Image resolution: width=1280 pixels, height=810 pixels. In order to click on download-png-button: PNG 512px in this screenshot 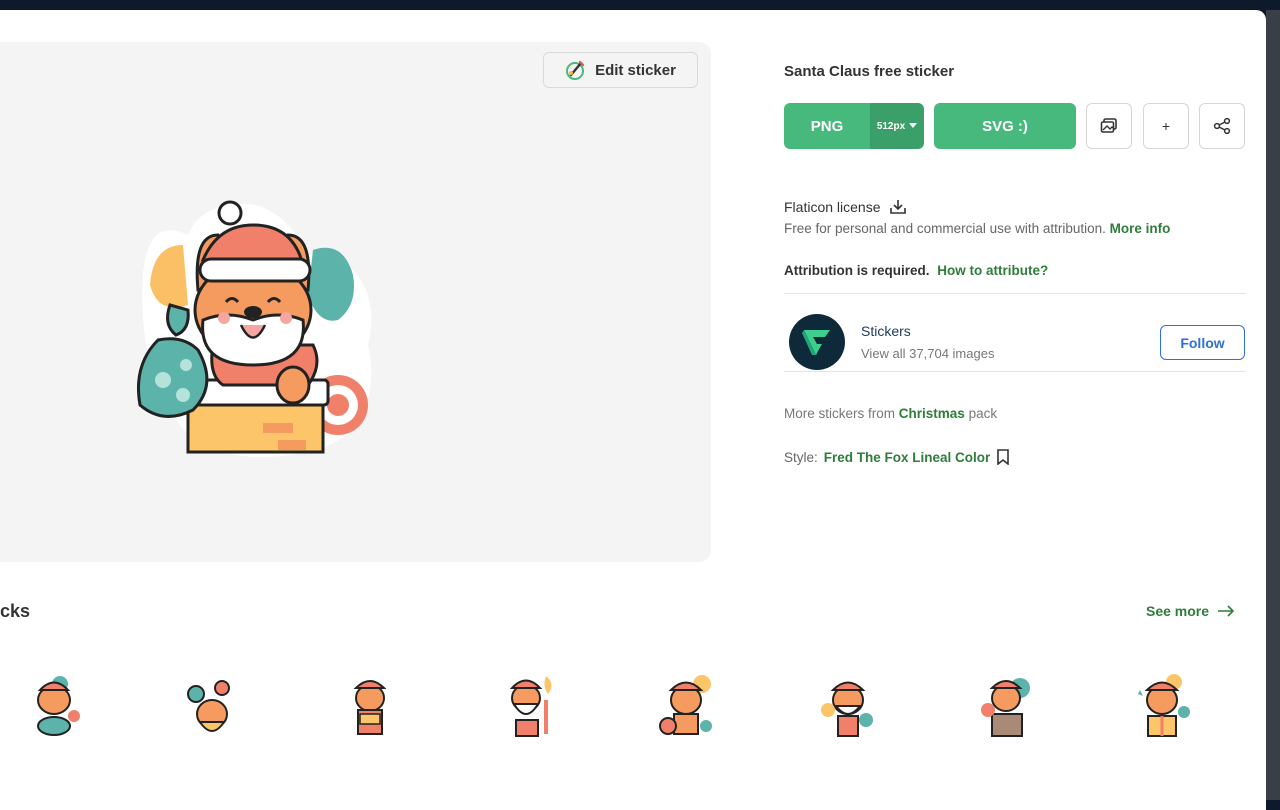, I will do `click(854, 126)`.